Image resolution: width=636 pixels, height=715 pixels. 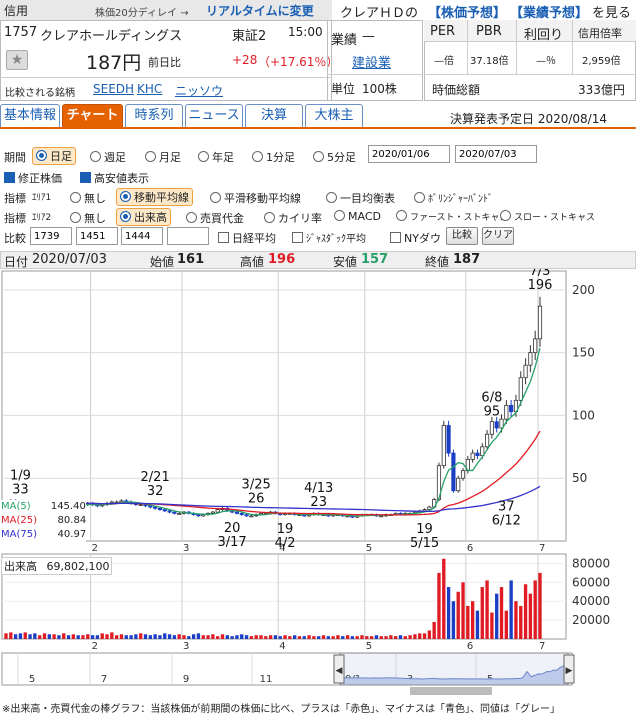 What do you see at coordinates (334, 116) in the screenshot?
I see `tab-major-shareholders: 大株主` at bounding box center [334, 116].